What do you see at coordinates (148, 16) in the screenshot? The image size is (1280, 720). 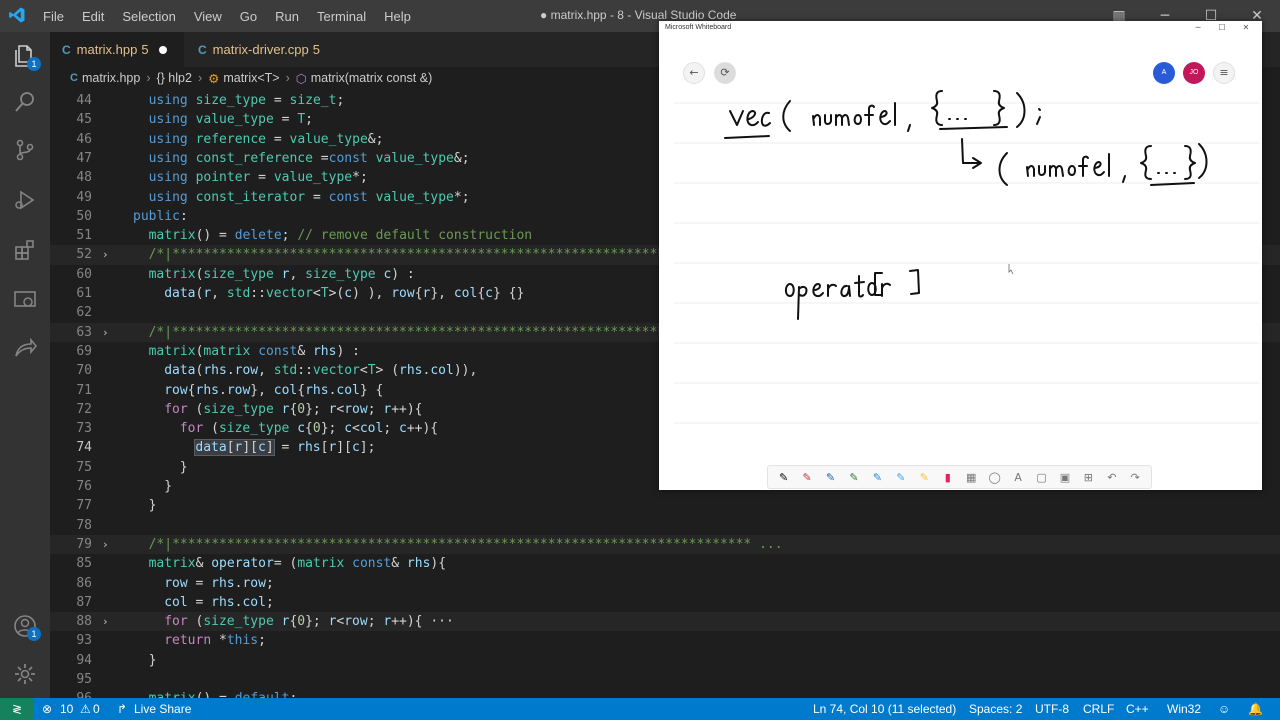 I see `menu-selection: Selection` at bounding box center [148, 16].